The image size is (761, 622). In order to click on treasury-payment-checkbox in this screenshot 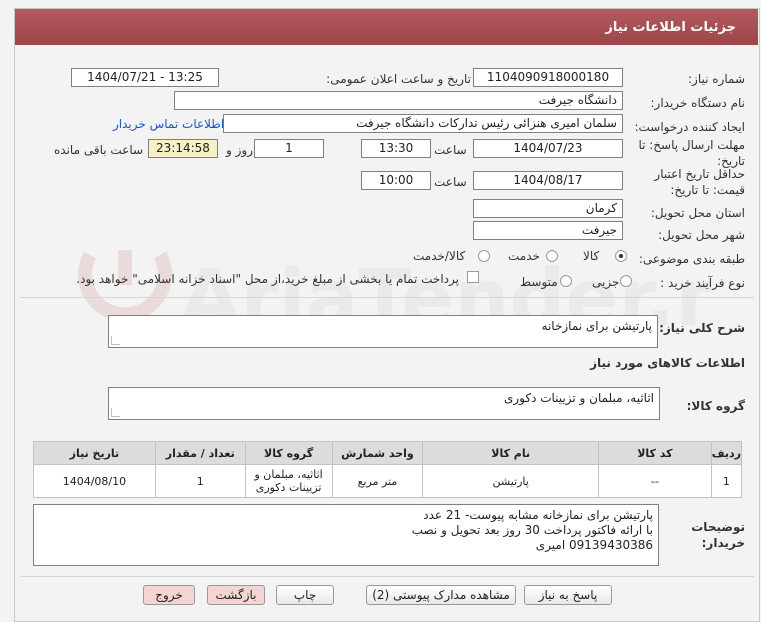, I will do `click(473, 277)`.